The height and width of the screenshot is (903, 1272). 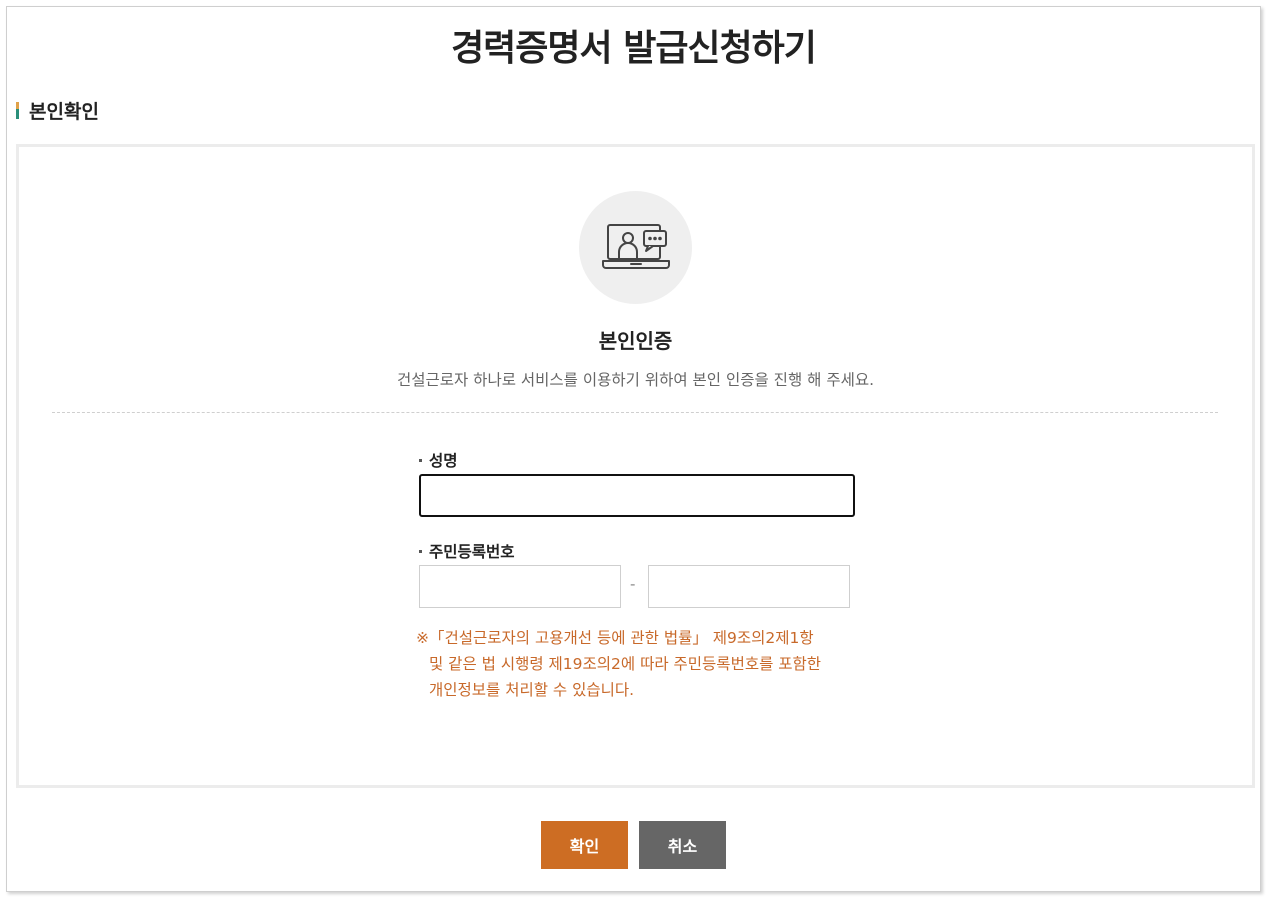 What do you see at coordinates (443, 461) in the screenshot?
I see `name-label-text: 성명` at bounding box center [443, 461].